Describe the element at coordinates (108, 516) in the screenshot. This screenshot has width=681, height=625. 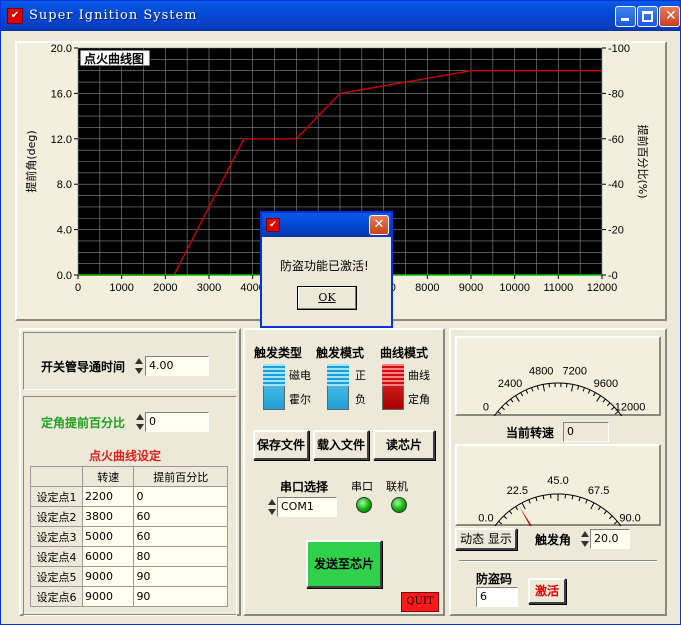
I see `rpm-cell: 3800` at that location.